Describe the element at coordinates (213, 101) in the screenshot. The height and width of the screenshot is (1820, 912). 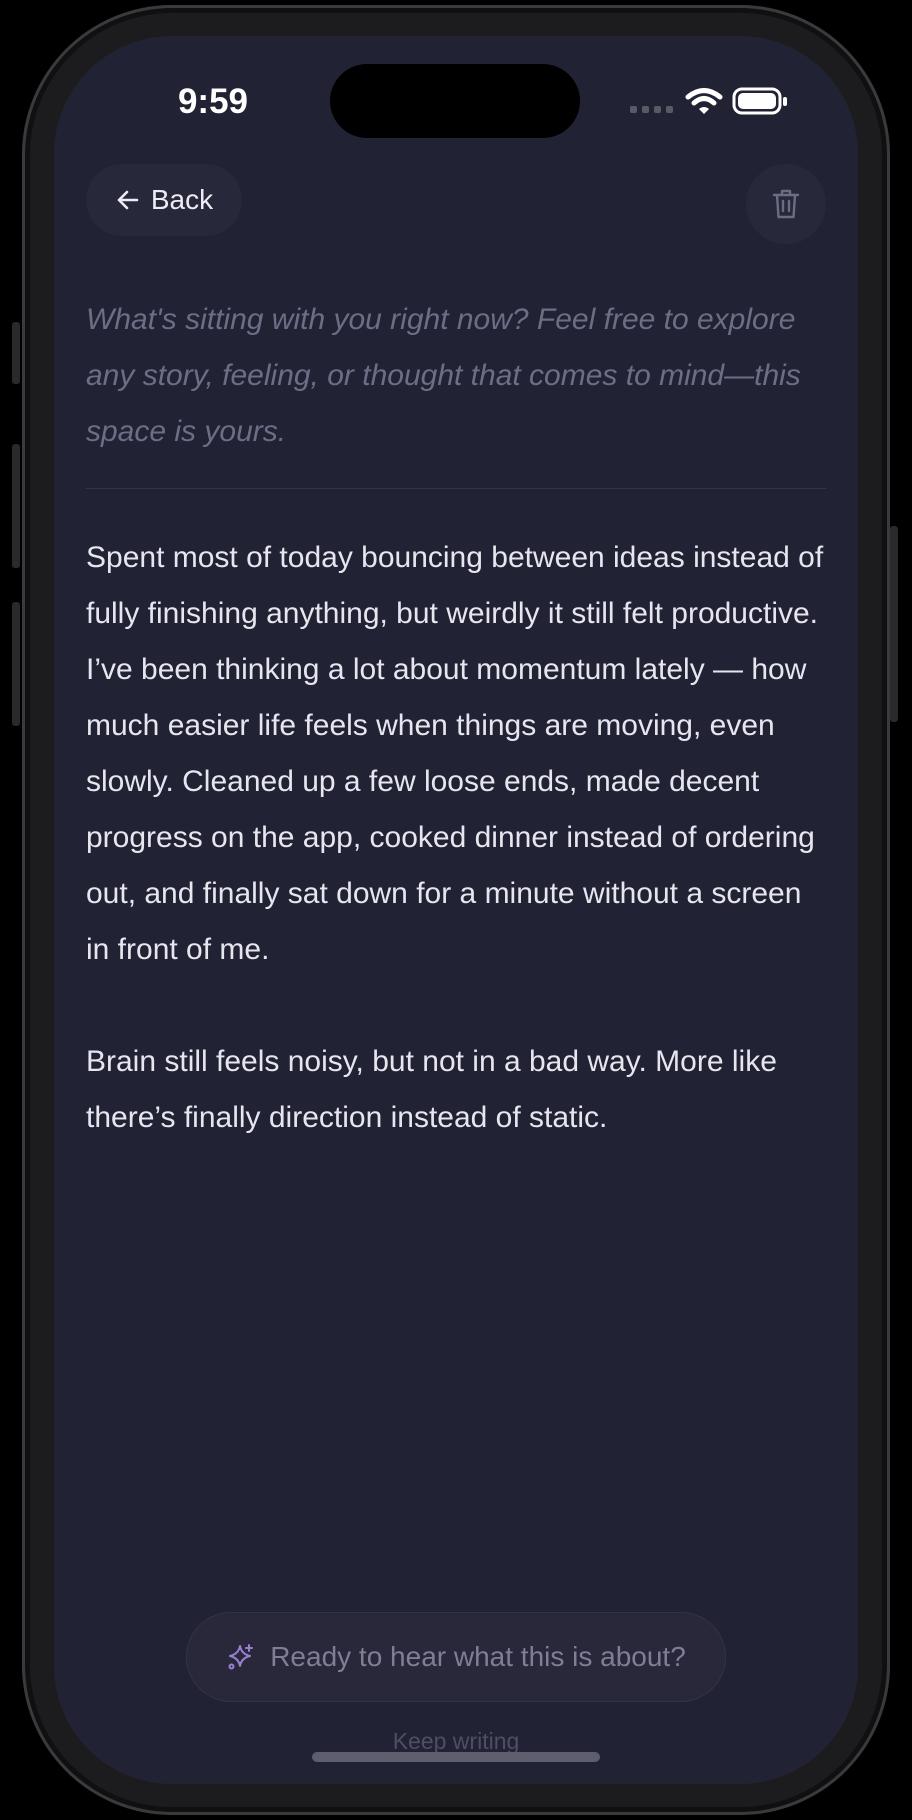
I see `status-time: 9:59` at that location.